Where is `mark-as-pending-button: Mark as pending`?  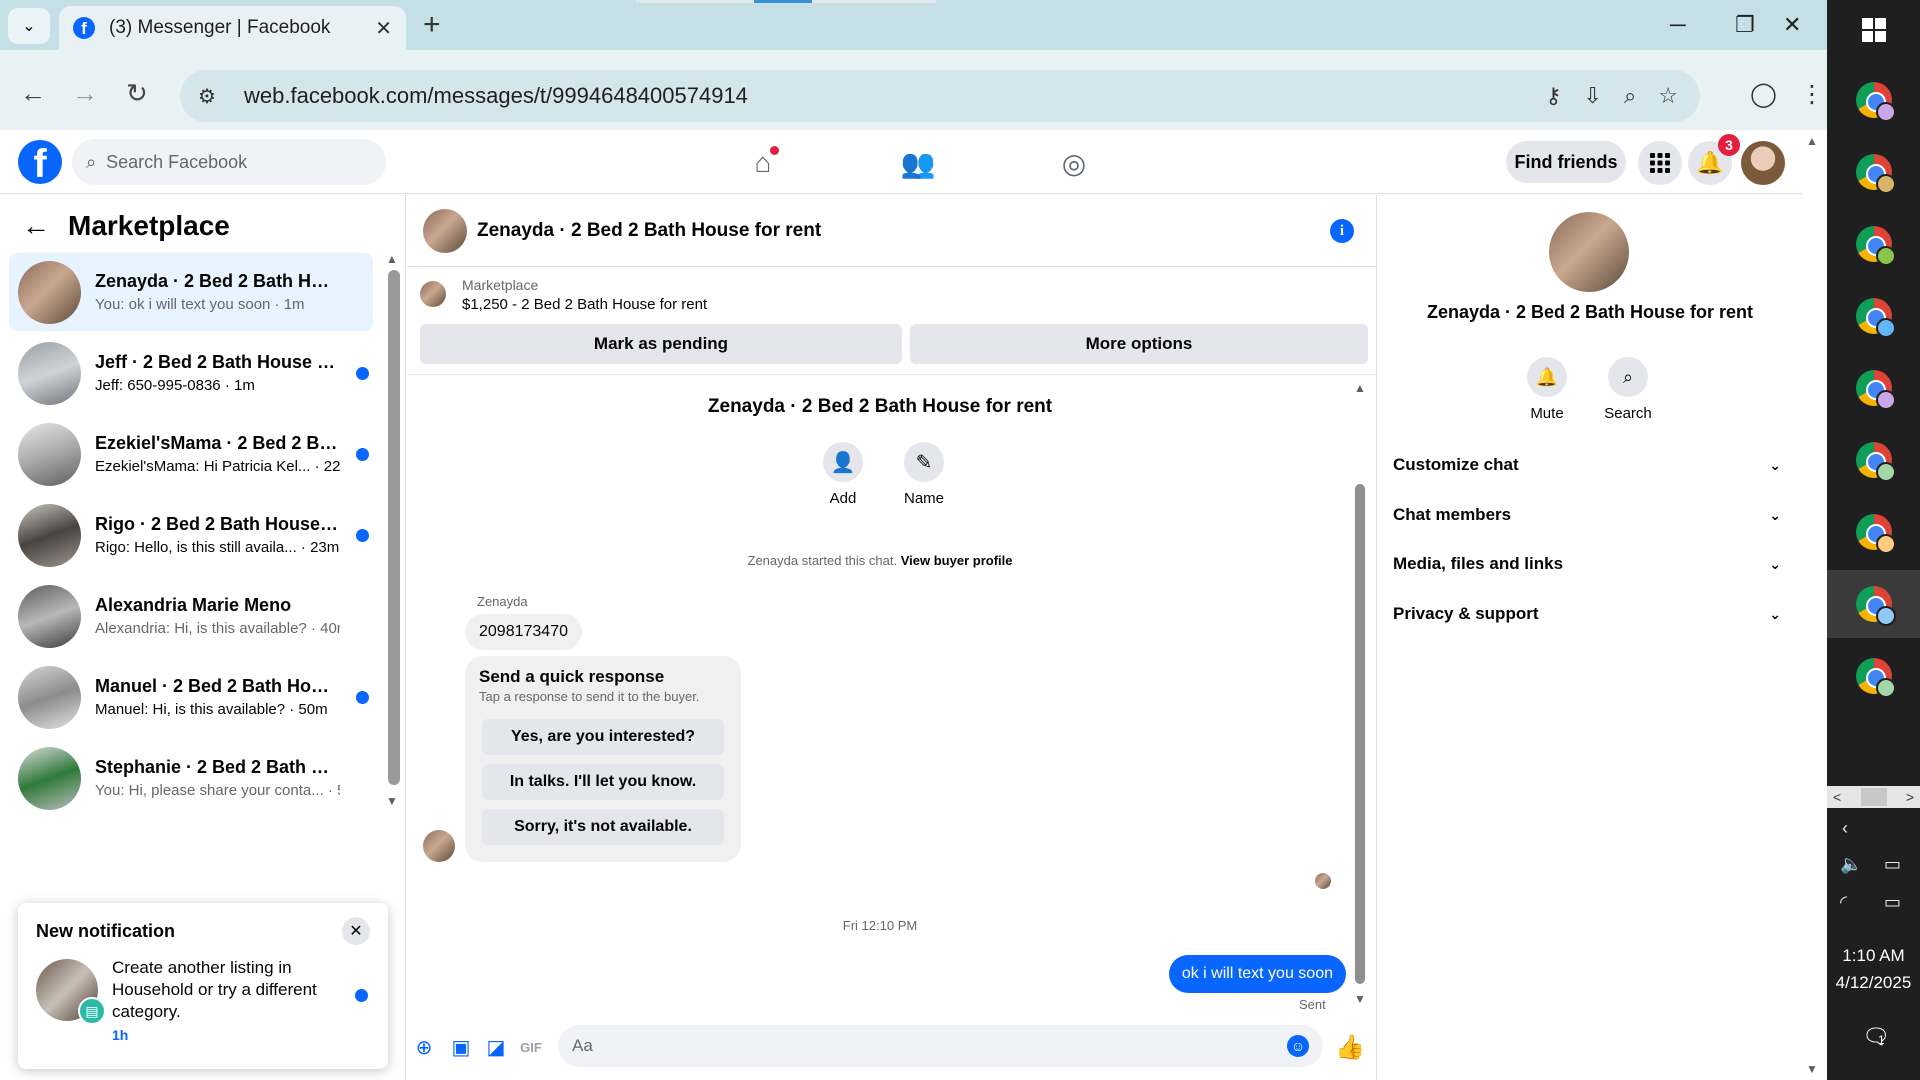
mark-as-pending-button: Mark as pending is located at coordinates (661, 344).